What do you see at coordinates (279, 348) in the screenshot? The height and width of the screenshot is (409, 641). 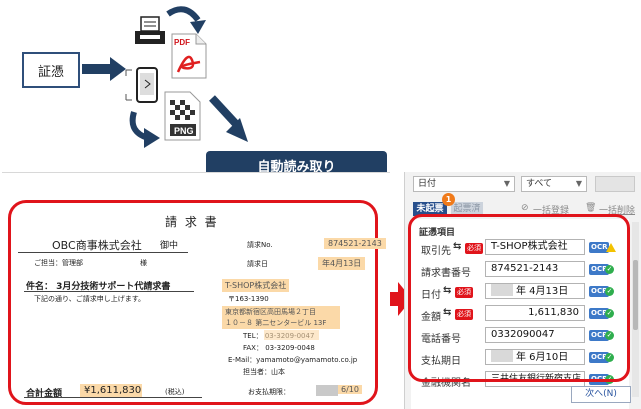 I see `vendor-fax: FAX： 03-3209-0048` at bounding box center [279, 348].